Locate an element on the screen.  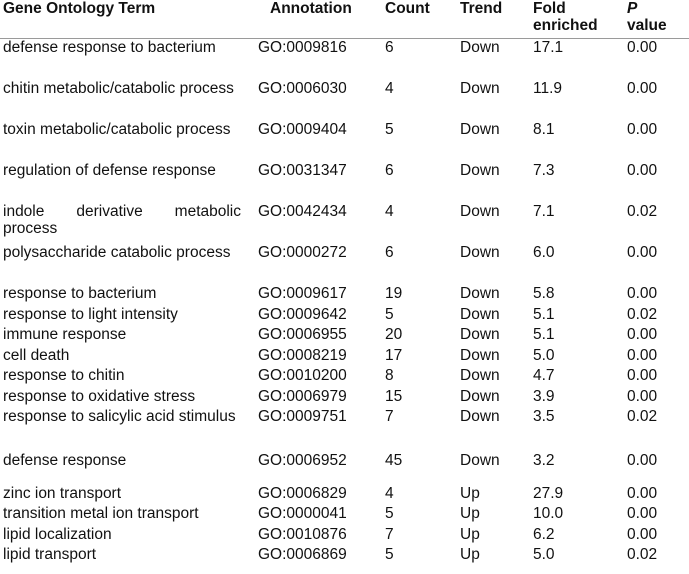
fold-enriched-cell: 7.3 is located at coordinates (544, 170).